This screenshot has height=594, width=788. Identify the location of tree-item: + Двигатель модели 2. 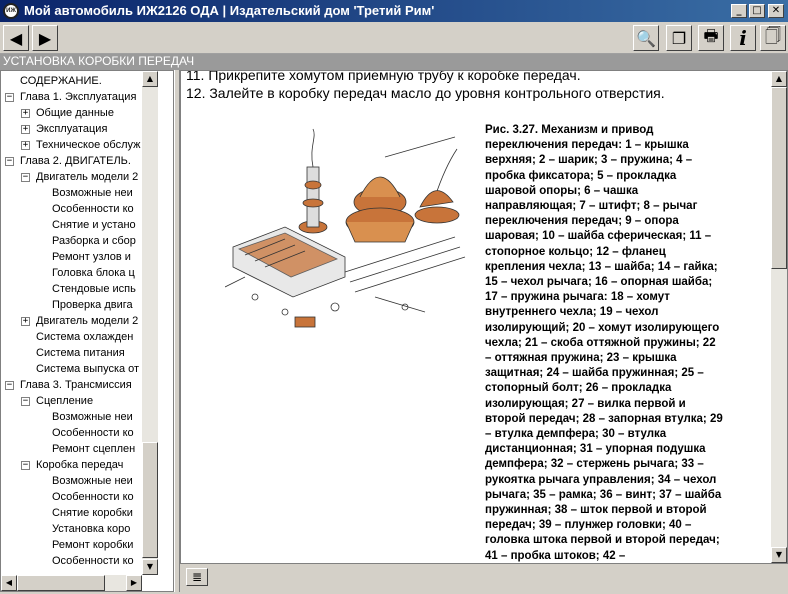
(71, 321).